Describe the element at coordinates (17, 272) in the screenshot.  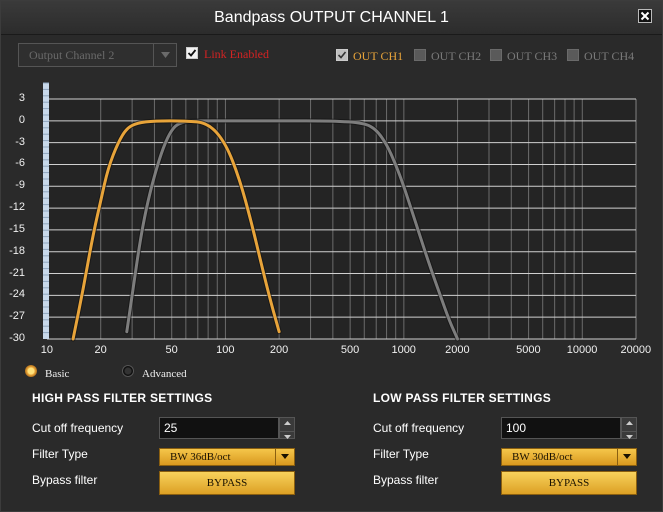
I see `y-tick-label: -21` at that location.